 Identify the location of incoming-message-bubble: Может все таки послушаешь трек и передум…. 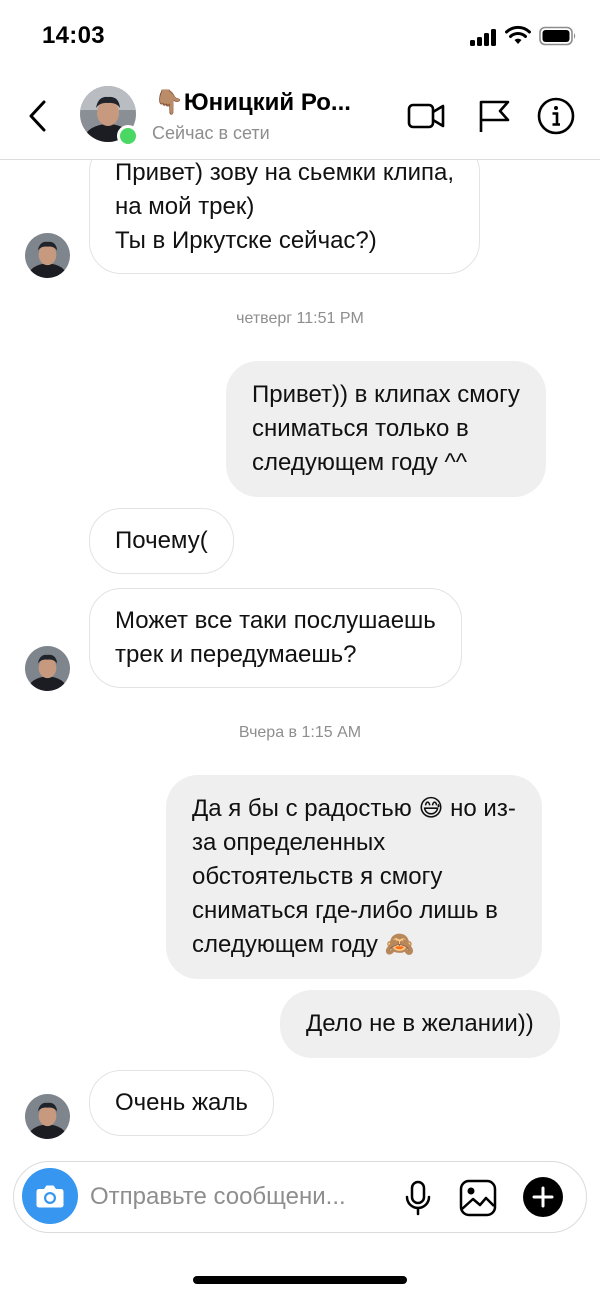
(275, 638).